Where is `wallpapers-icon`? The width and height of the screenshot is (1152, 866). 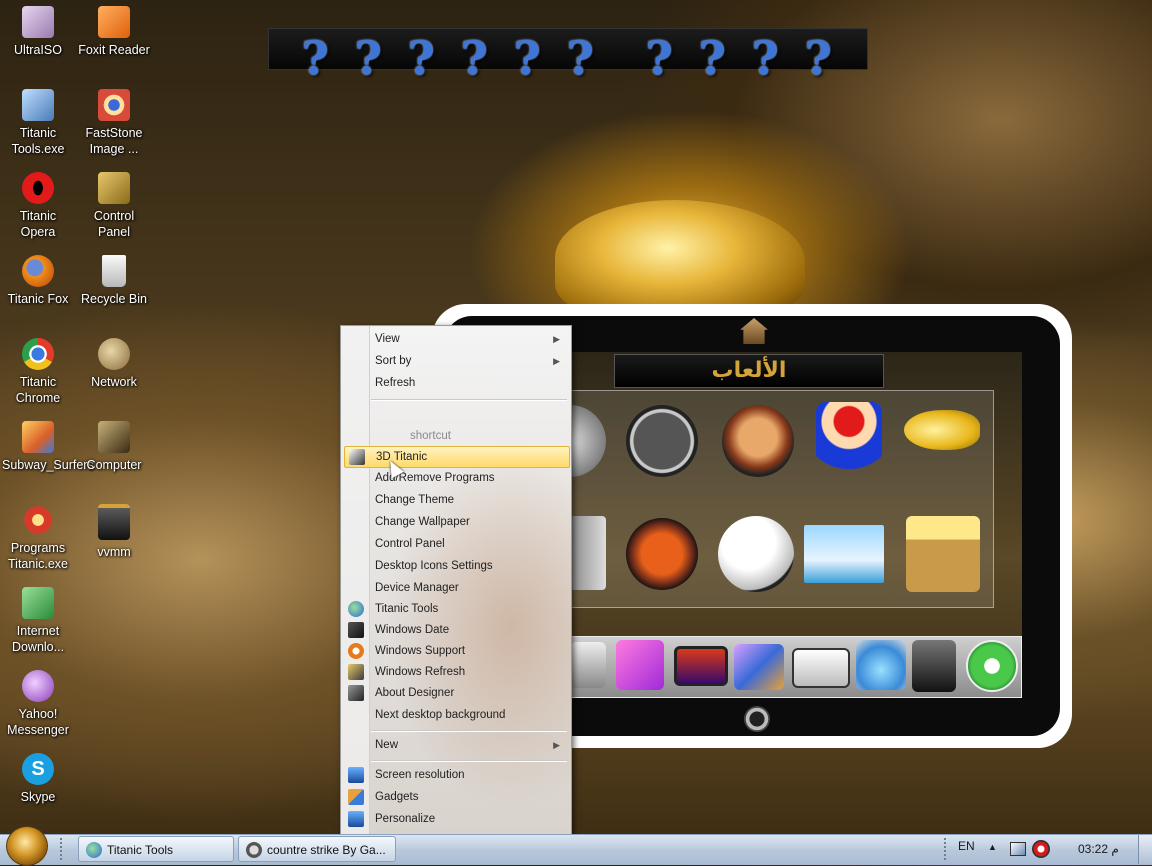
wallpapers-icon is located at coordinates (821, 668).